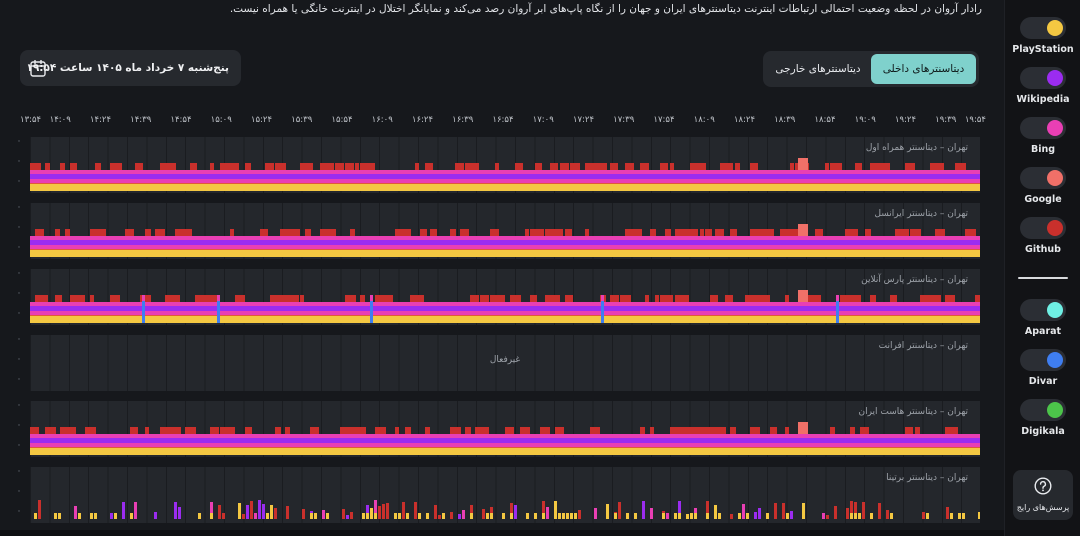 The width and height of the screenshot is (1080, 536). Describe the element at coordinates (422, 120) in the screenshot. I see `time-tick: ۱۶:۲۴` at that location.